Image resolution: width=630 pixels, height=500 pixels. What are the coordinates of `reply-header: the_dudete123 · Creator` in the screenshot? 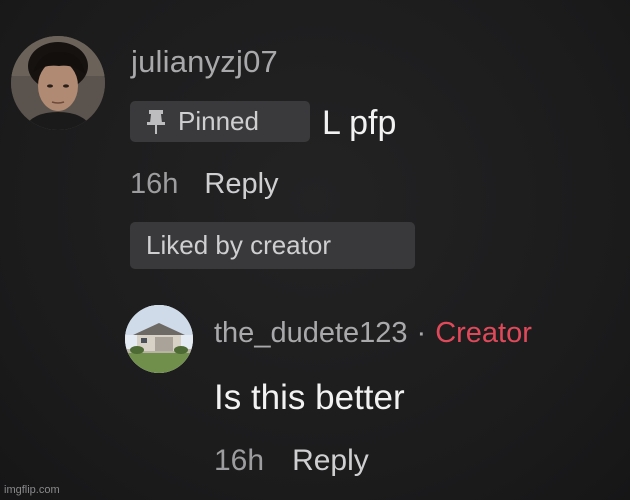 It's located at (373, 333).